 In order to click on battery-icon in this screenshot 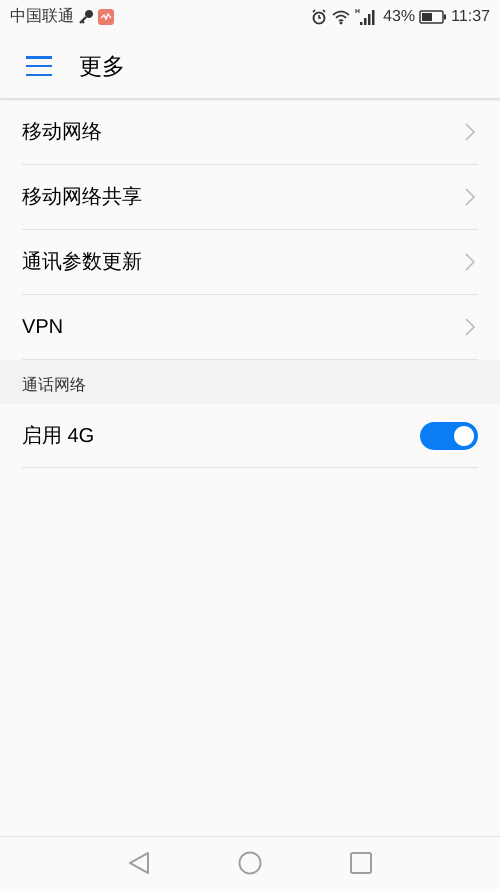, I will do `click(433, 17)`.